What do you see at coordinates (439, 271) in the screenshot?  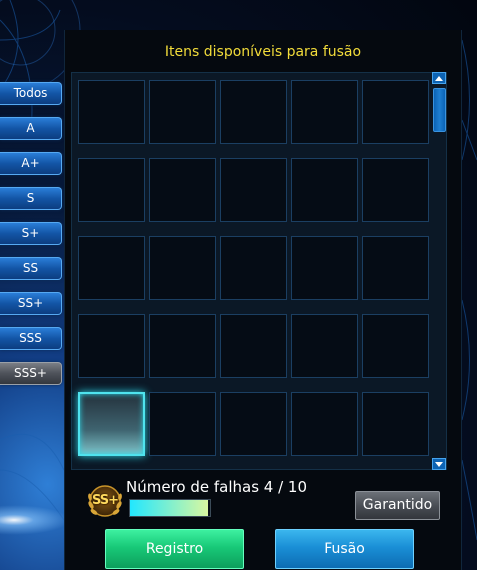 I see `item-grid-scrollbar` at bounding box center [439, 271].